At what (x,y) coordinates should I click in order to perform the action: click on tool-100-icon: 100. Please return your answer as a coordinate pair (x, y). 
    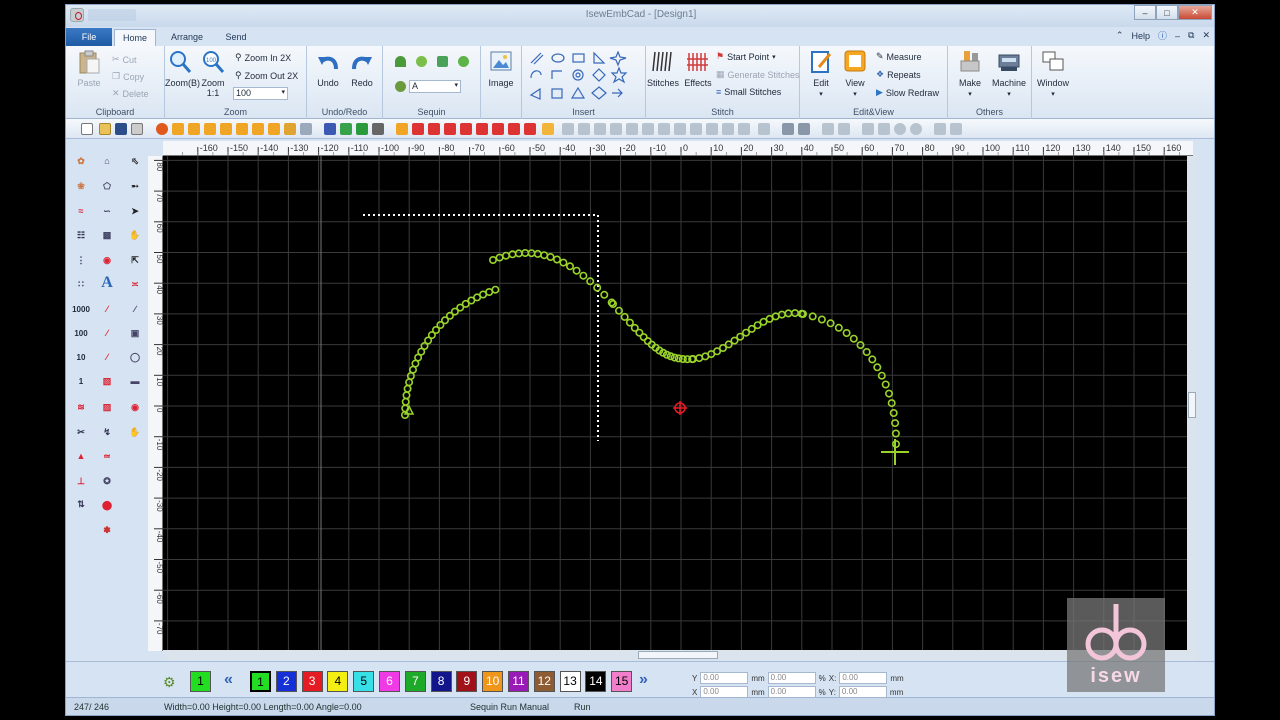
    Looking at the image, I should click on (81, 333).